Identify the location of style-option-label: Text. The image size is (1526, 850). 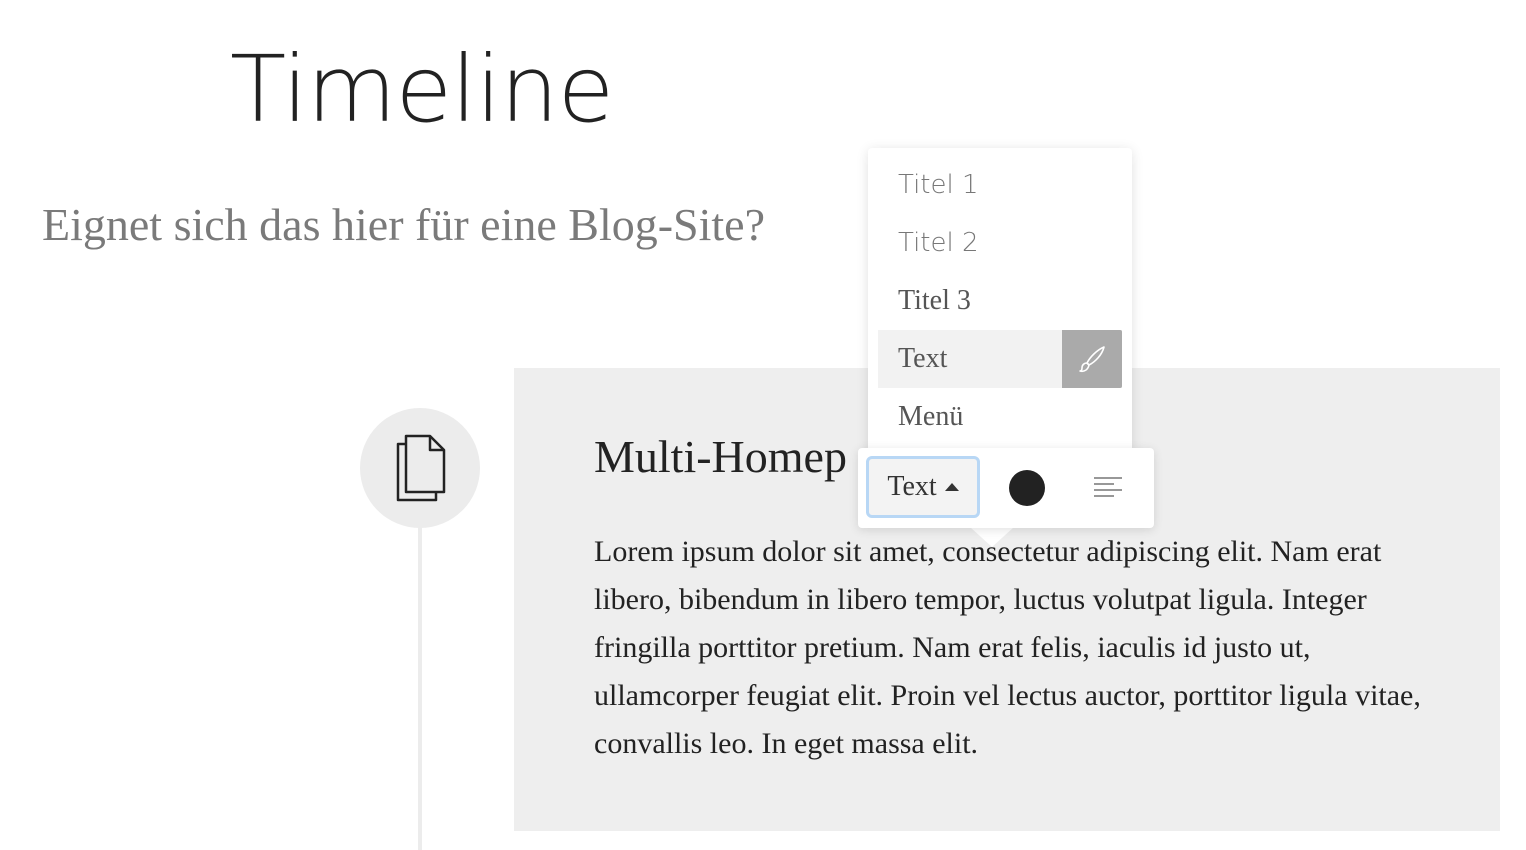
(923, 358).